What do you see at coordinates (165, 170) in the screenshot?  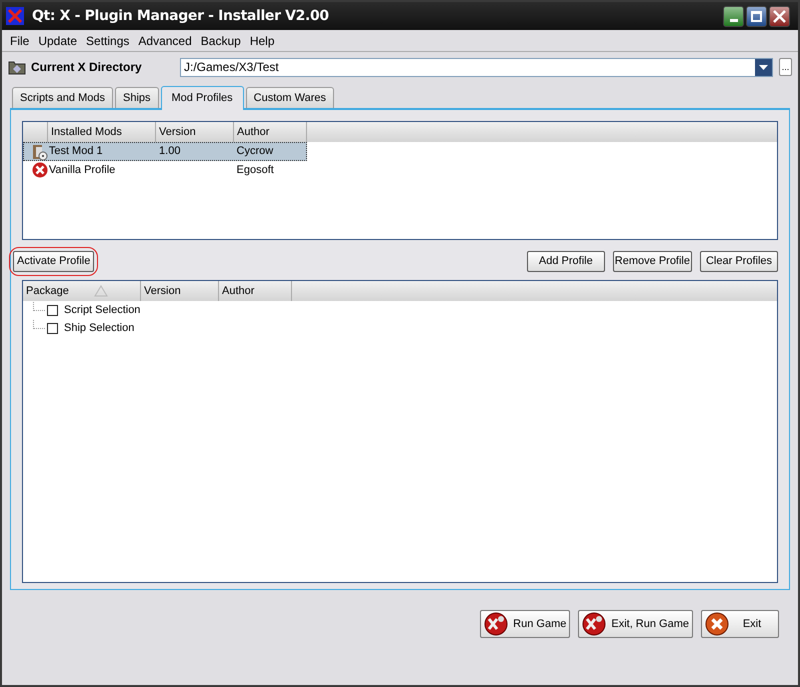 I see `table-row: Vanilla Profile Egosoft` at bounding box center [165, 170].